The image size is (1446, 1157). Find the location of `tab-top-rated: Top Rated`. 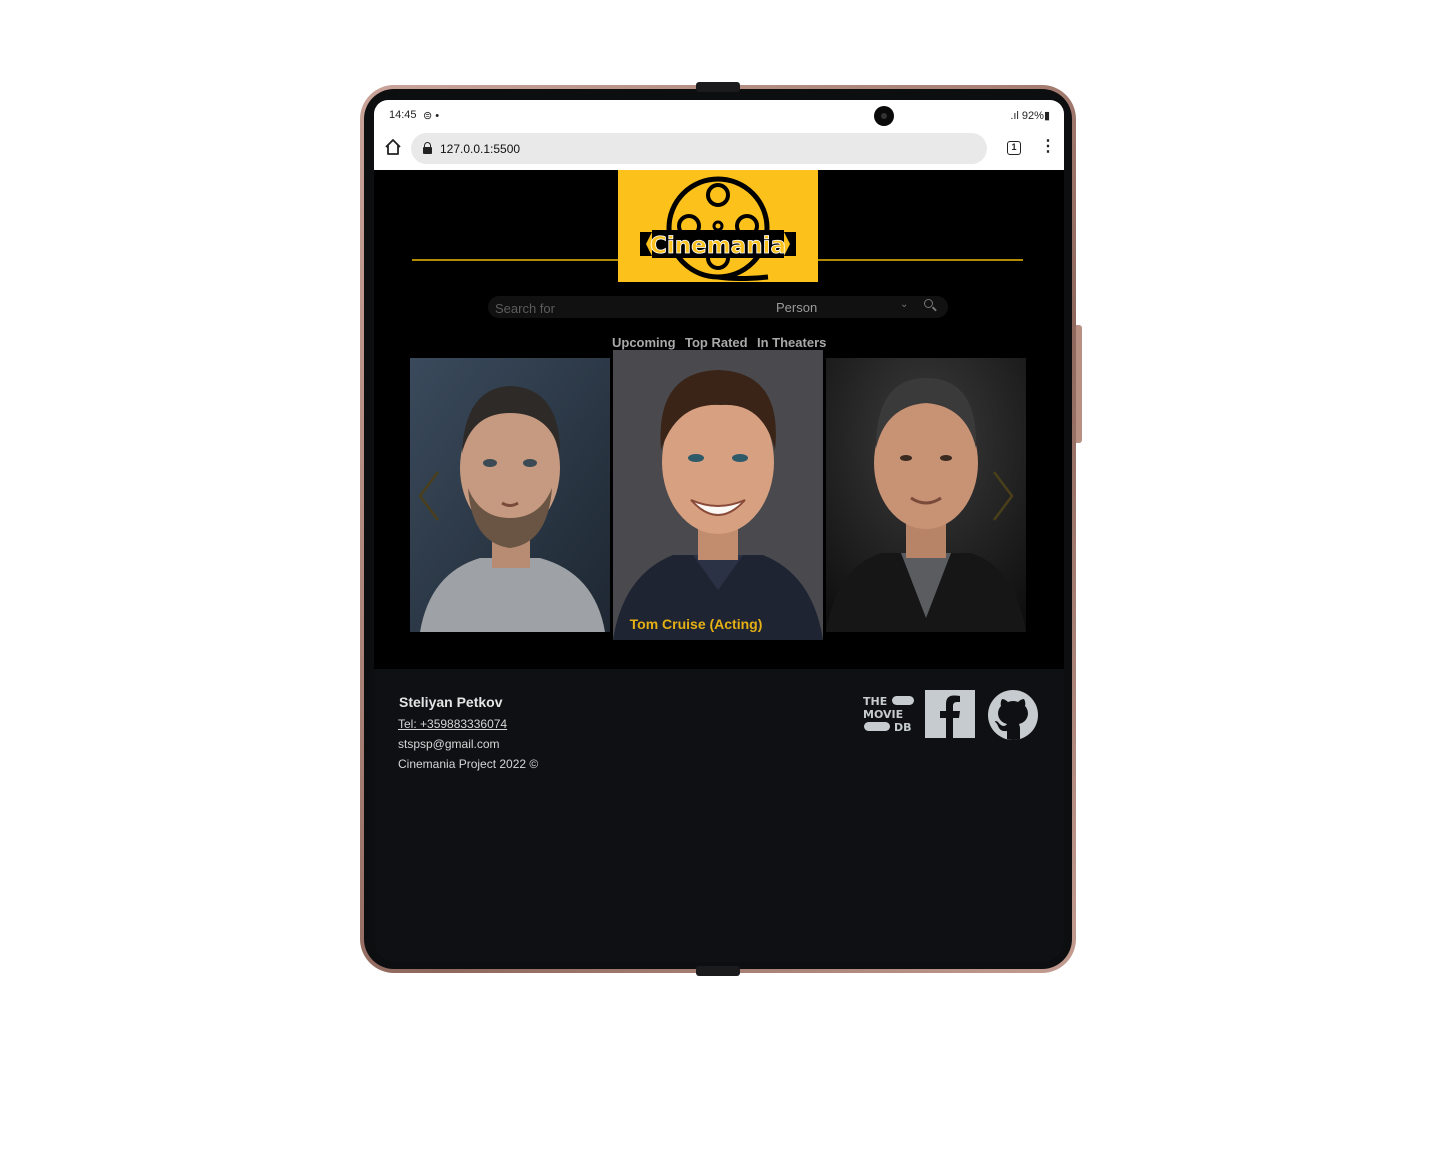

tab-top-rated: Top Rated is located at coordinates (716, 342).